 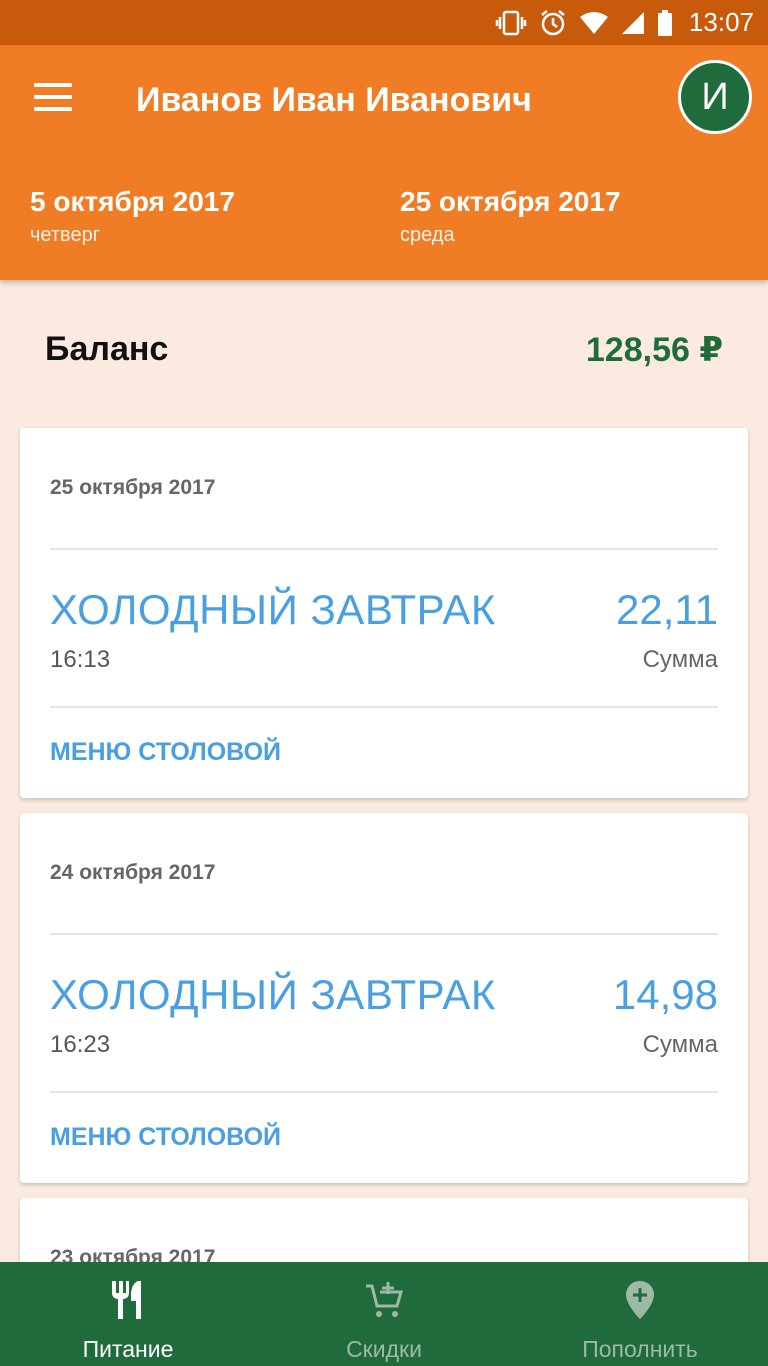 What do you see at coordinates (107, 349) in the screenshot?
I see `balance-label: Баланс` at bounding box center [107, 349].